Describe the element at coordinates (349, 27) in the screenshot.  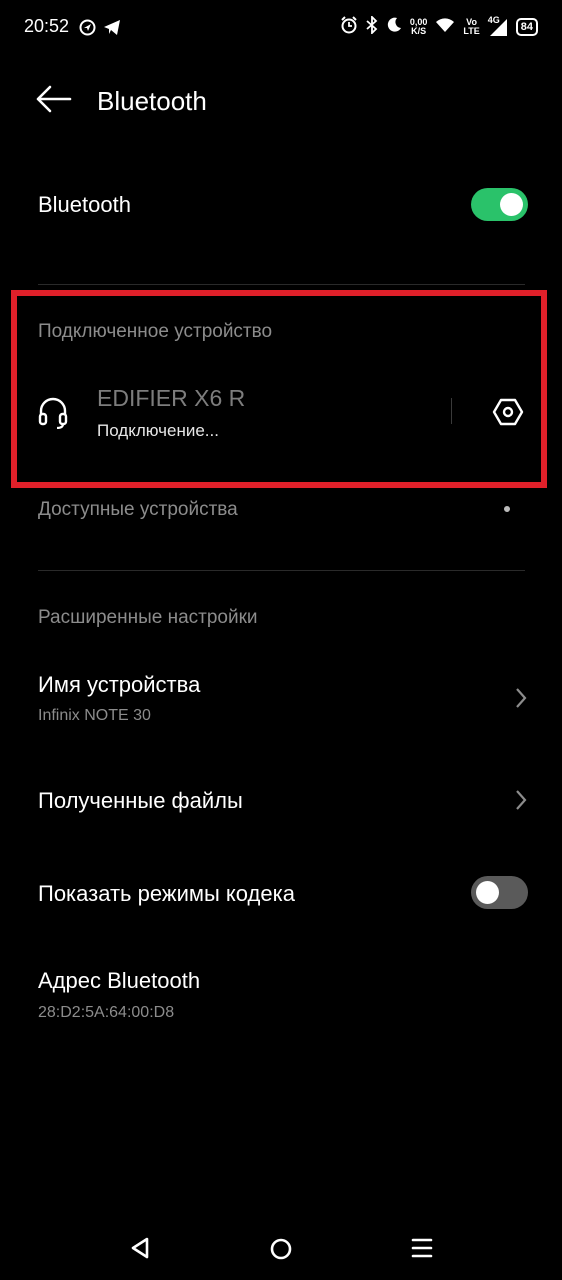
I see `alarm-icon` at that location.